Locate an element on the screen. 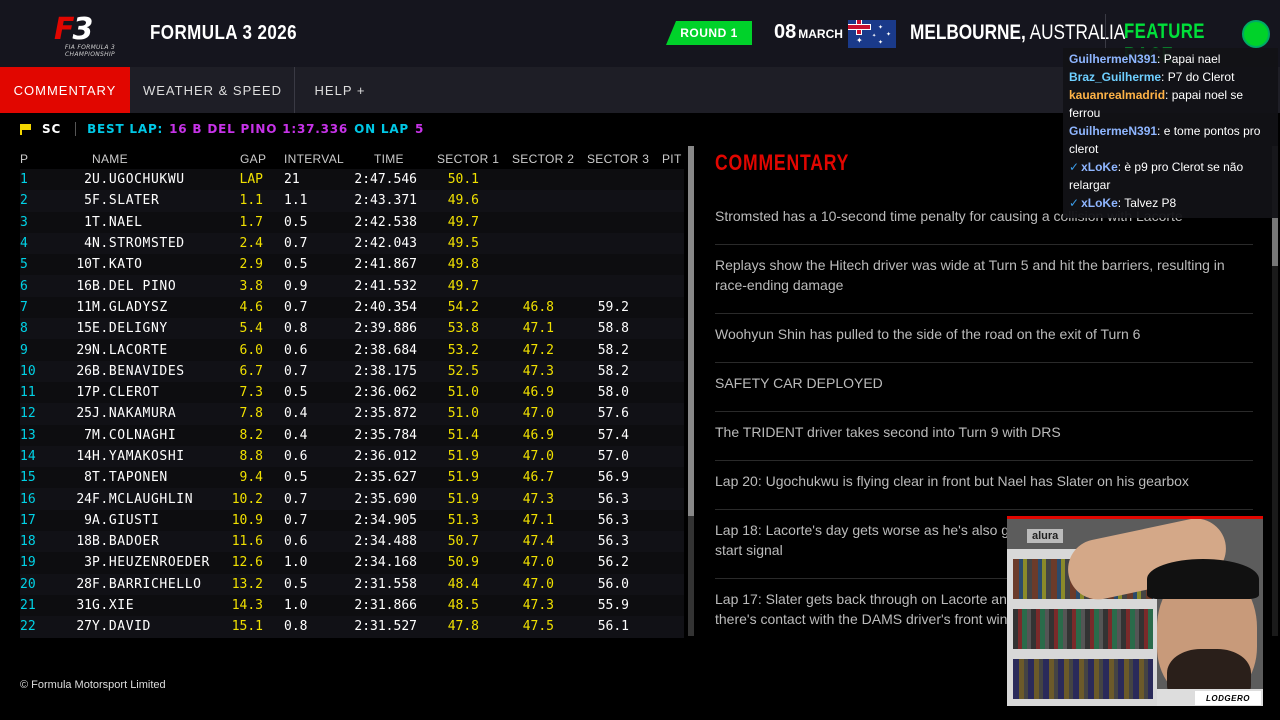  gap-cell: 14.3 is located at coordinates (247, 606).